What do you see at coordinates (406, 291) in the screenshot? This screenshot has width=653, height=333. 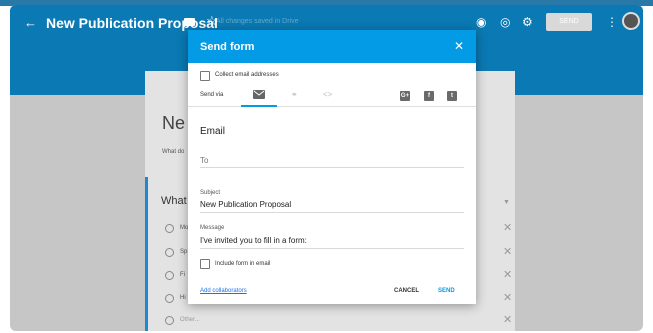 I see `cancel-button: CANCEL` at bounding box center [406, 291].